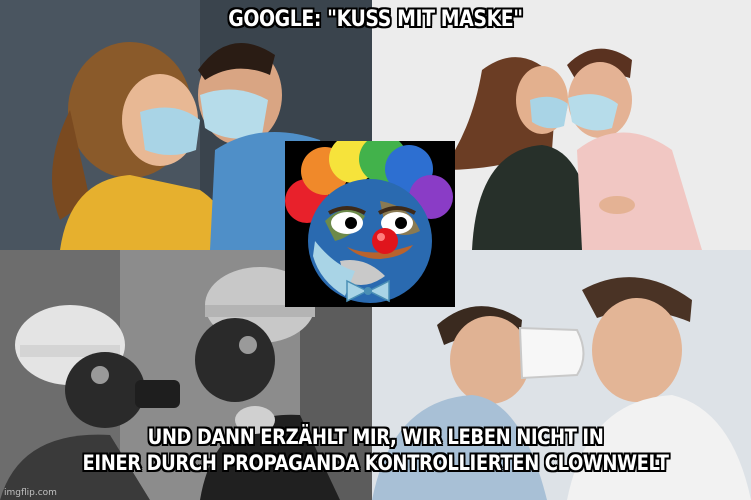 The image size is (751, 500). I want to click on top-caption: GOOGLE: "KUSS MIT MASKE", so click(375, 19).